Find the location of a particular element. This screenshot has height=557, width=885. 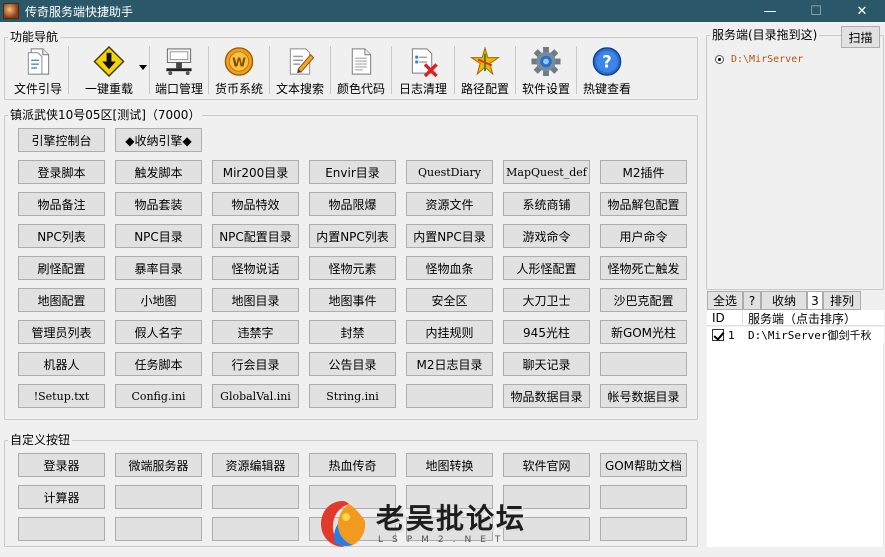

nav-one-key-reload: 一键重载 is located at coordinates (109, 70).